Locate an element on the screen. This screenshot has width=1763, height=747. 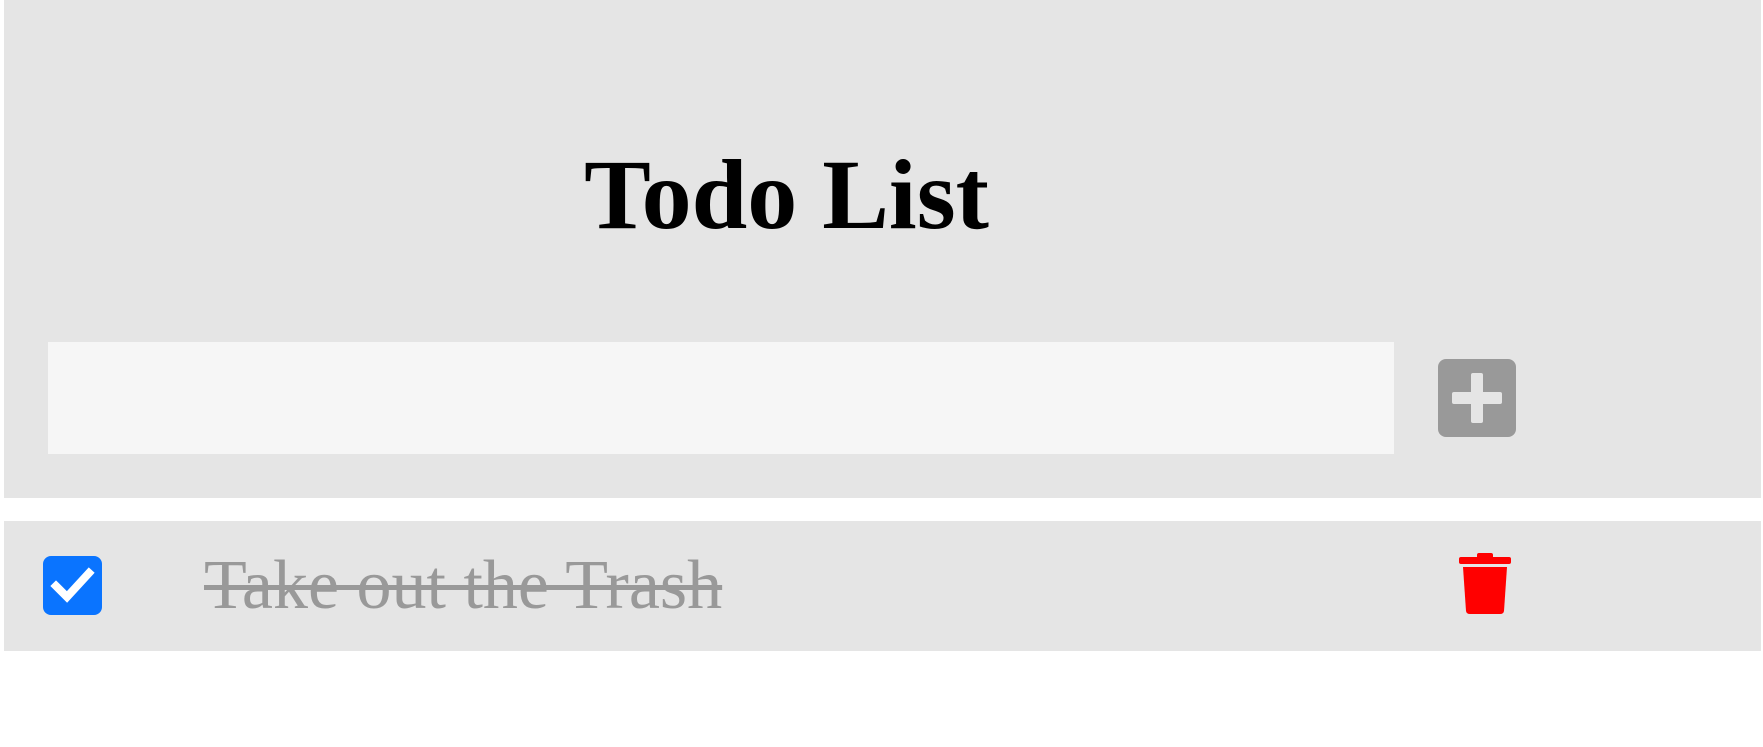
checkmark-icon is located at coordinates (72, 585).